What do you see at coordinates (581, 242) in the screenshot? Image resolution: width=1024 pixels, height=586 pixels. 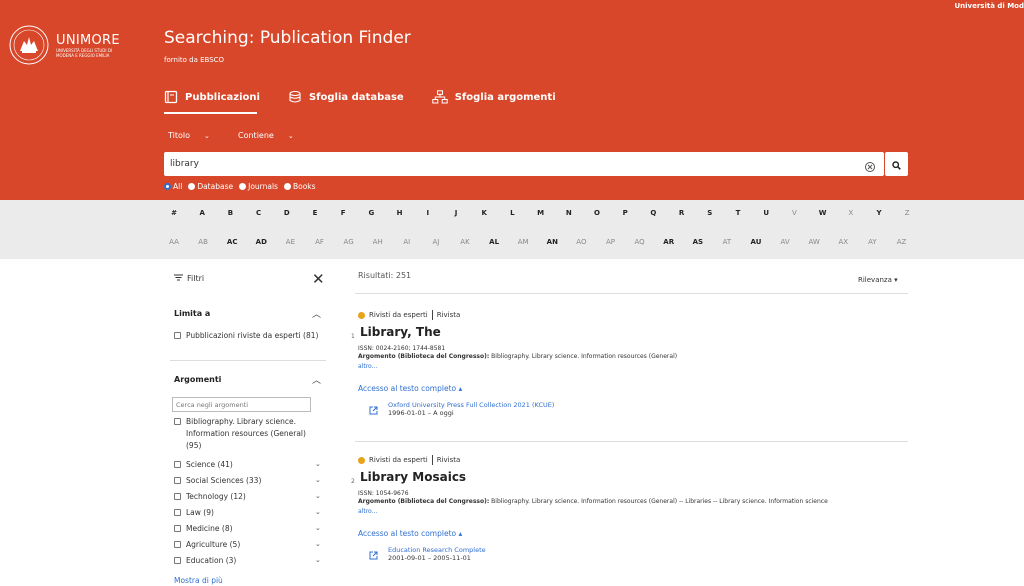 I see `alphabet-letter: AO` at bounding box center [581, 242].